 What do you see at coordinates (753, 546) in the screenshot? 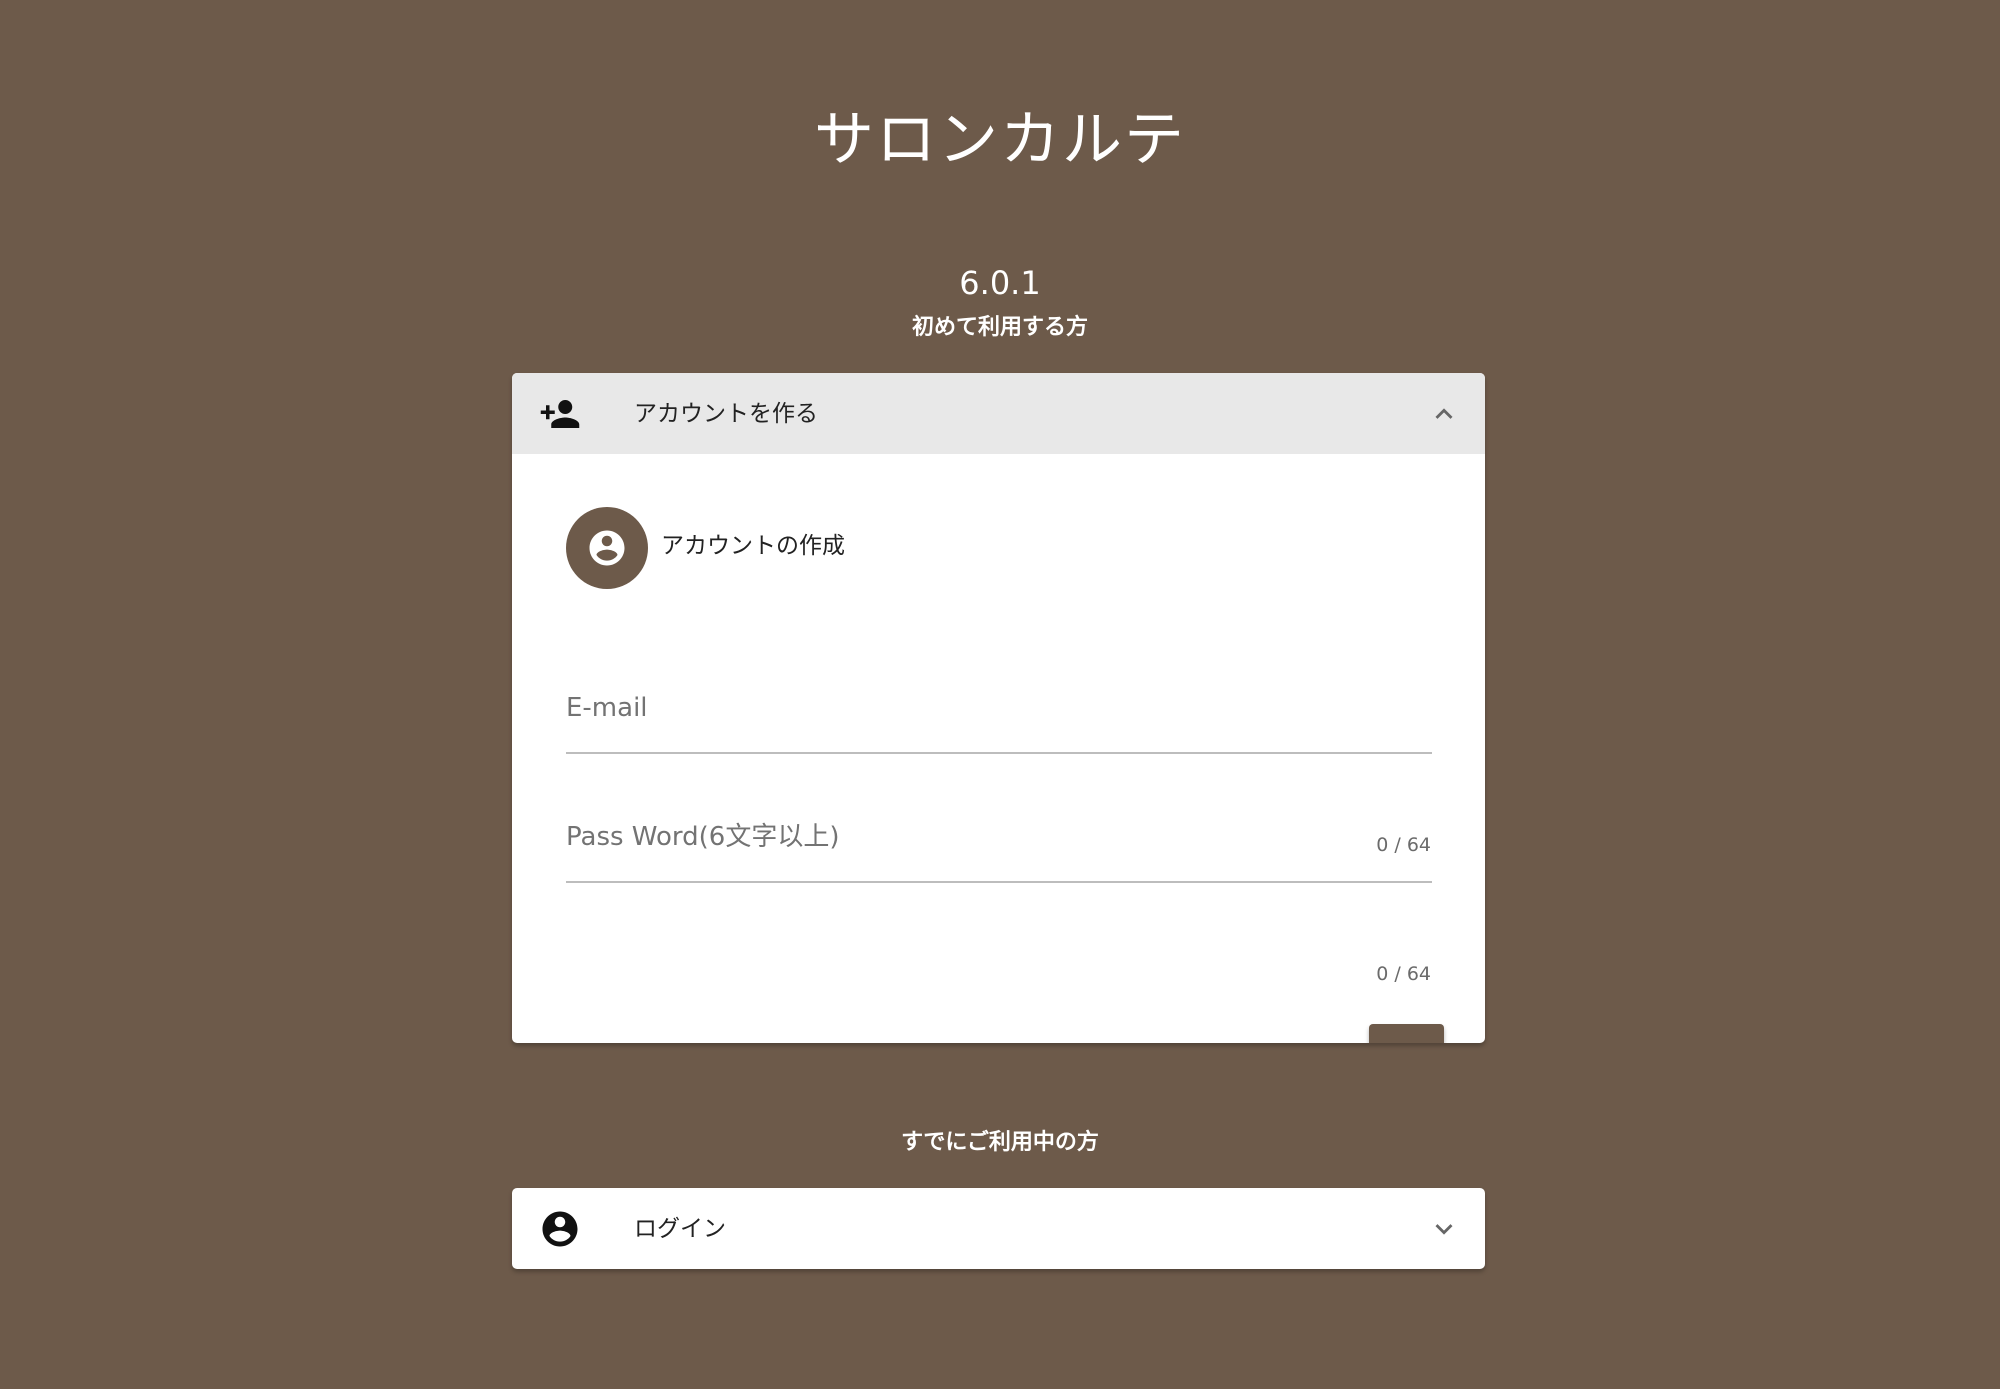
I see `create-account-heading: アカウントの作成` at bounding box center [753, 546].